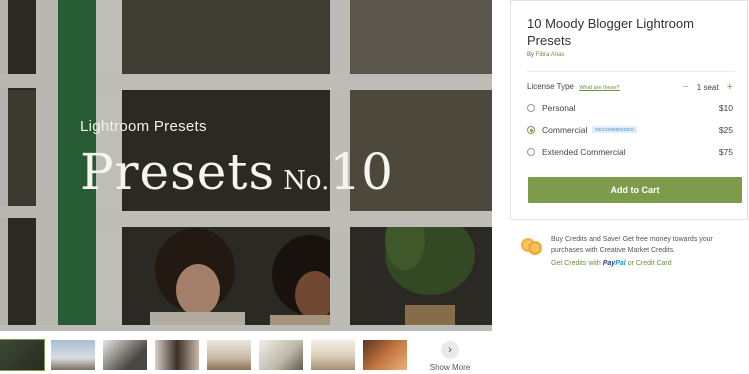 The width and height of the screenshot is (749, 374). I want to click on hero-subtitle: Lightroom Presets, so click(143, 126).